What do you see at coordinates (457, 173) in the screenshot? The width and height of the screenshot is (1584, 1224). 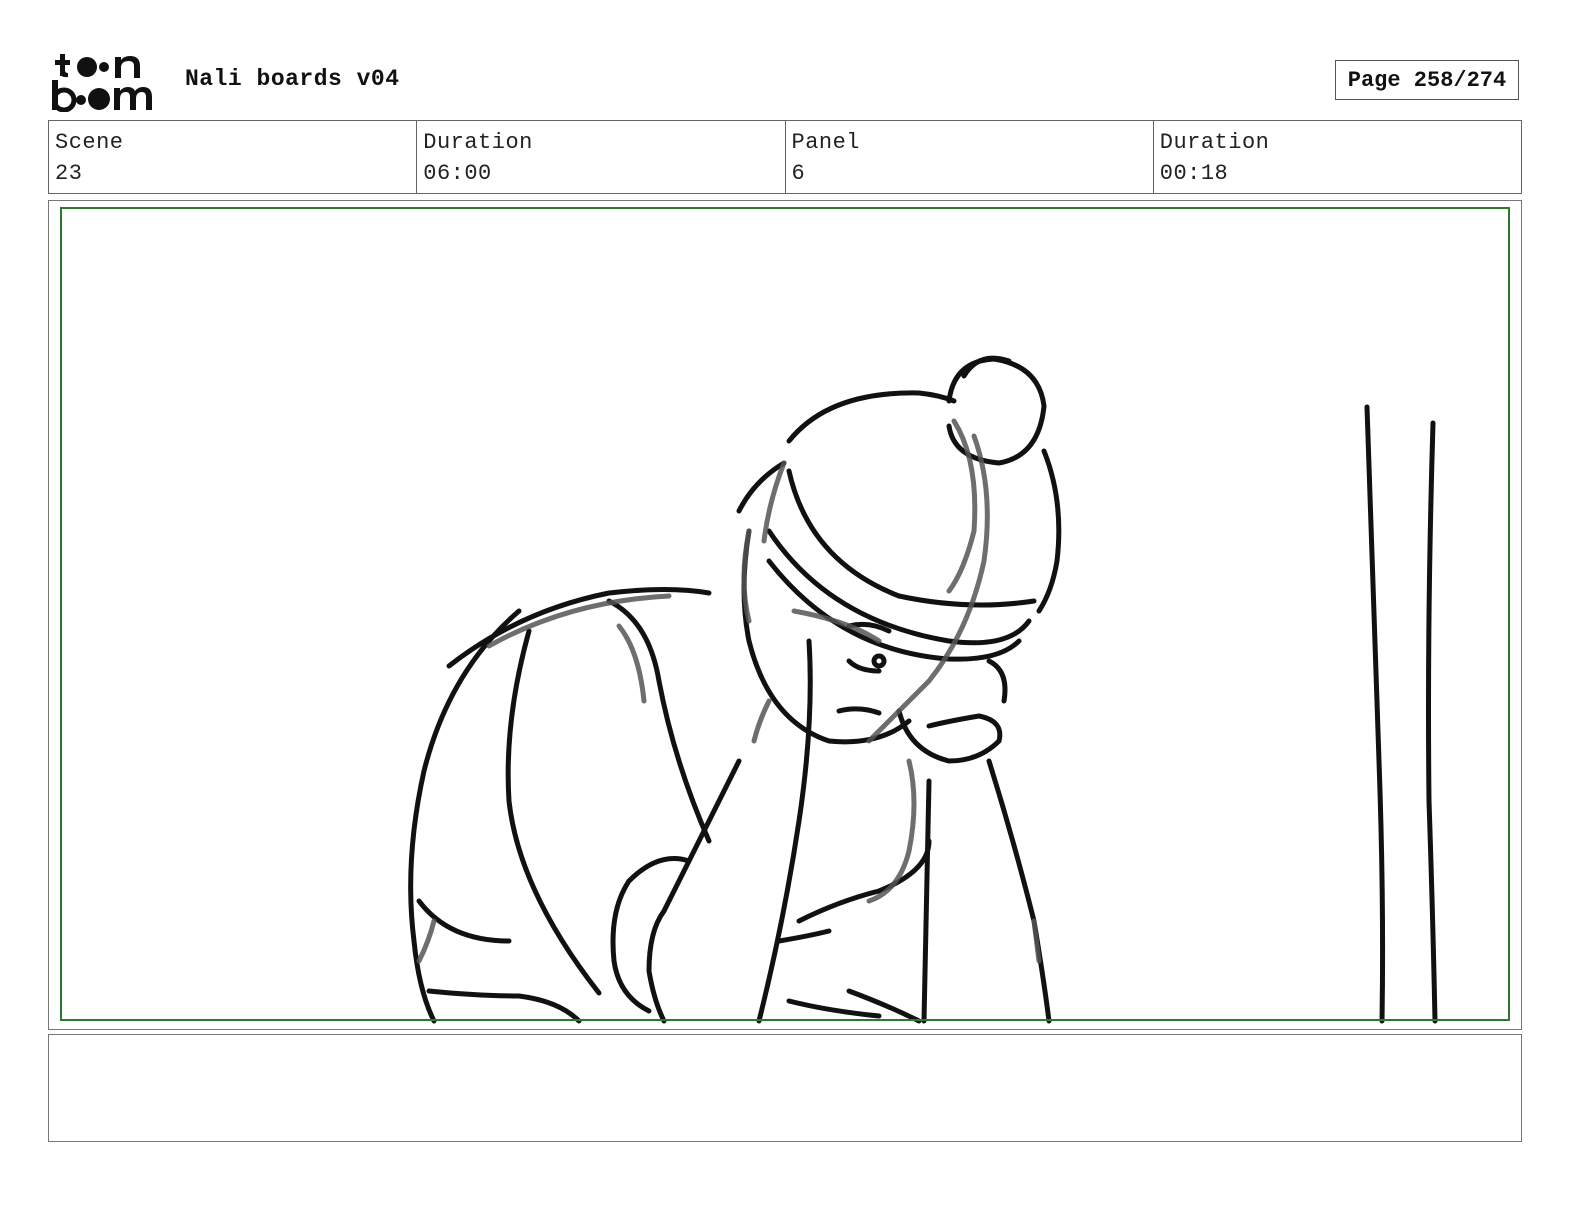 I see `scene-duration-value: 06:00` at bounding box center [457, 173].